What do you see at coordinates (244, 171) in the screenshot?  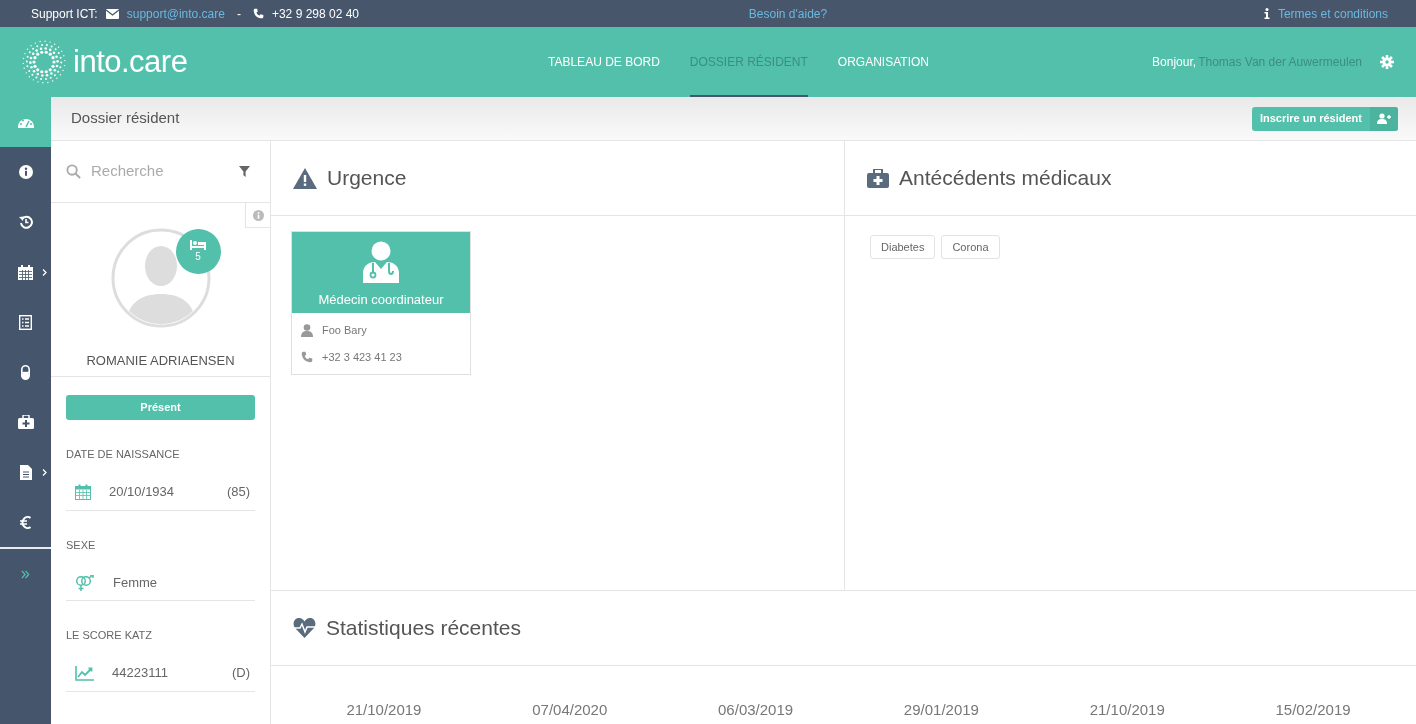 I see `filter-icon` at bounding box center [244, 171].